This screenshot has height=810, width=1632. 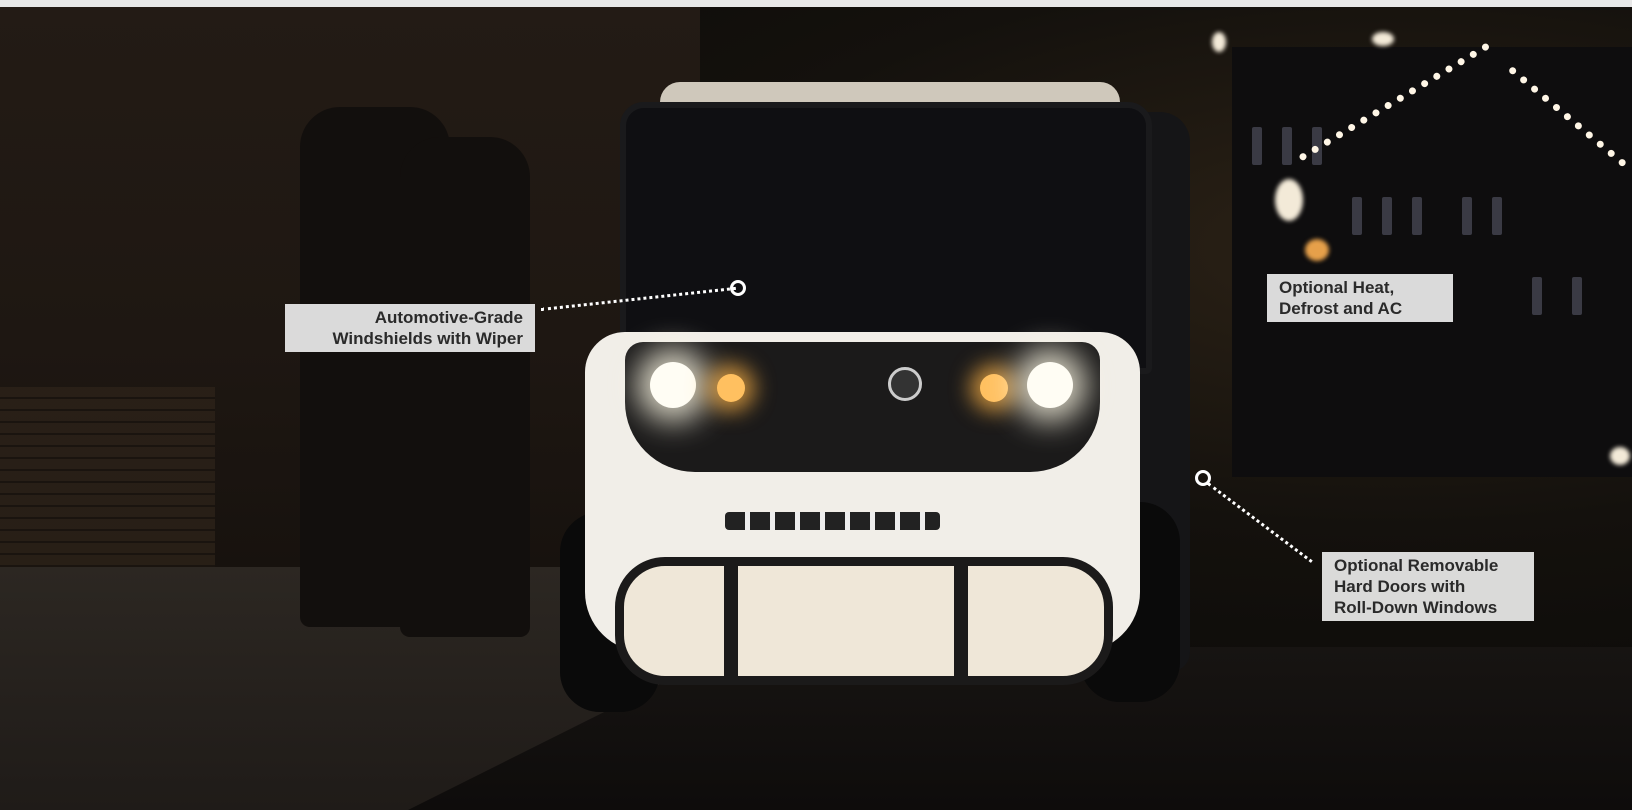 I want to click on callout-line: Roll-Down Windows, so click(x=1416, y=607).